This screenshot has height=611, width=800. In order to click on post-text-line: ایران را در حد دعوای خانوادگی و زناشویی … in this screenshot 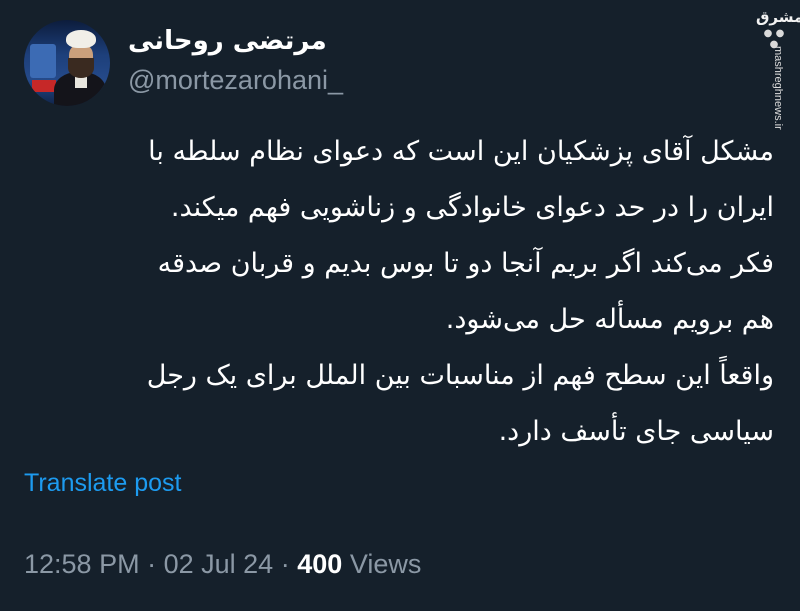, I will do `click(472, 207)`.